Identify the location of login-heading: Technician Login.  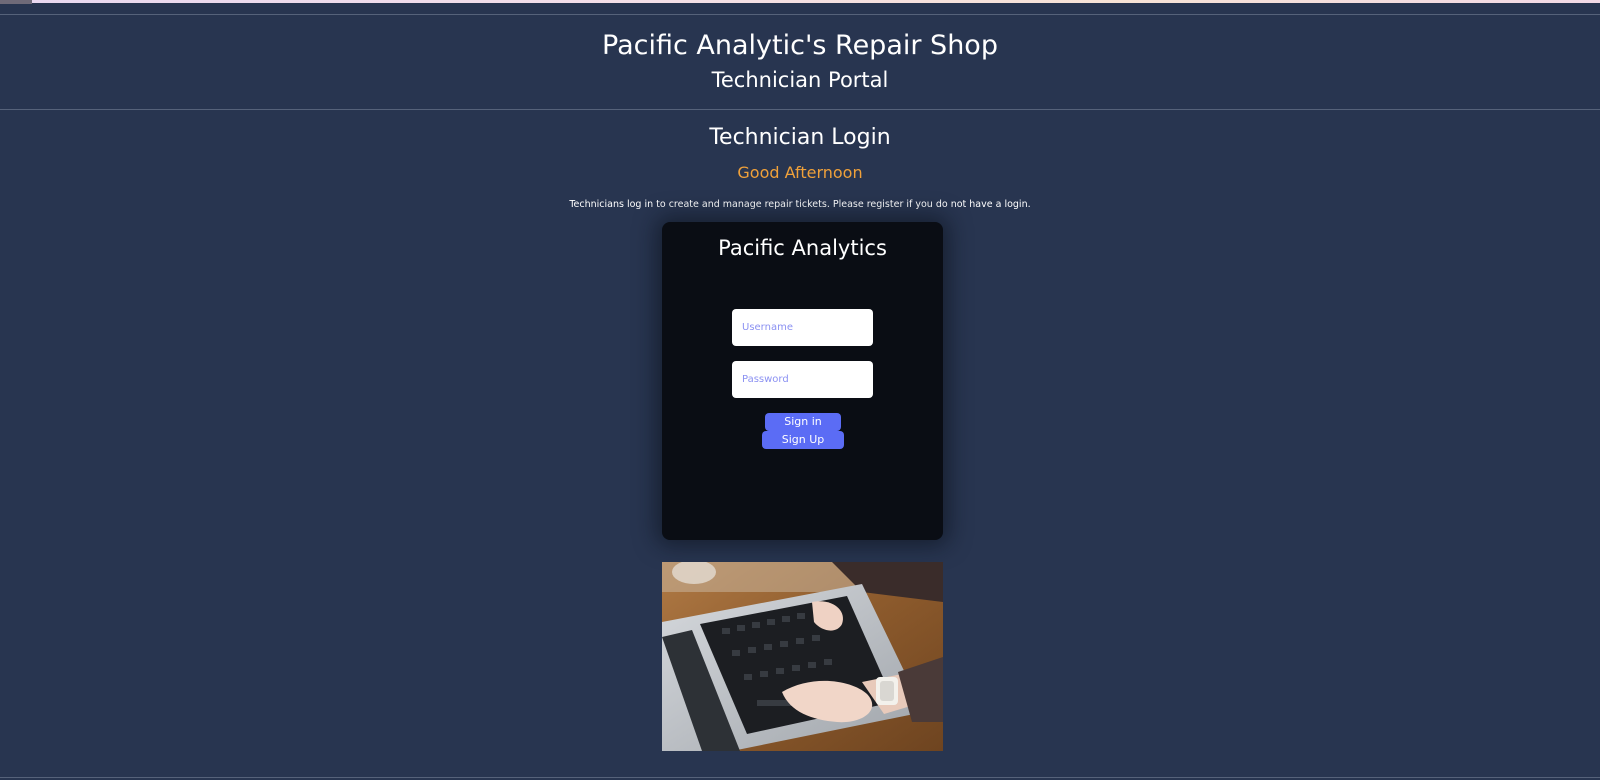
(800, 137).